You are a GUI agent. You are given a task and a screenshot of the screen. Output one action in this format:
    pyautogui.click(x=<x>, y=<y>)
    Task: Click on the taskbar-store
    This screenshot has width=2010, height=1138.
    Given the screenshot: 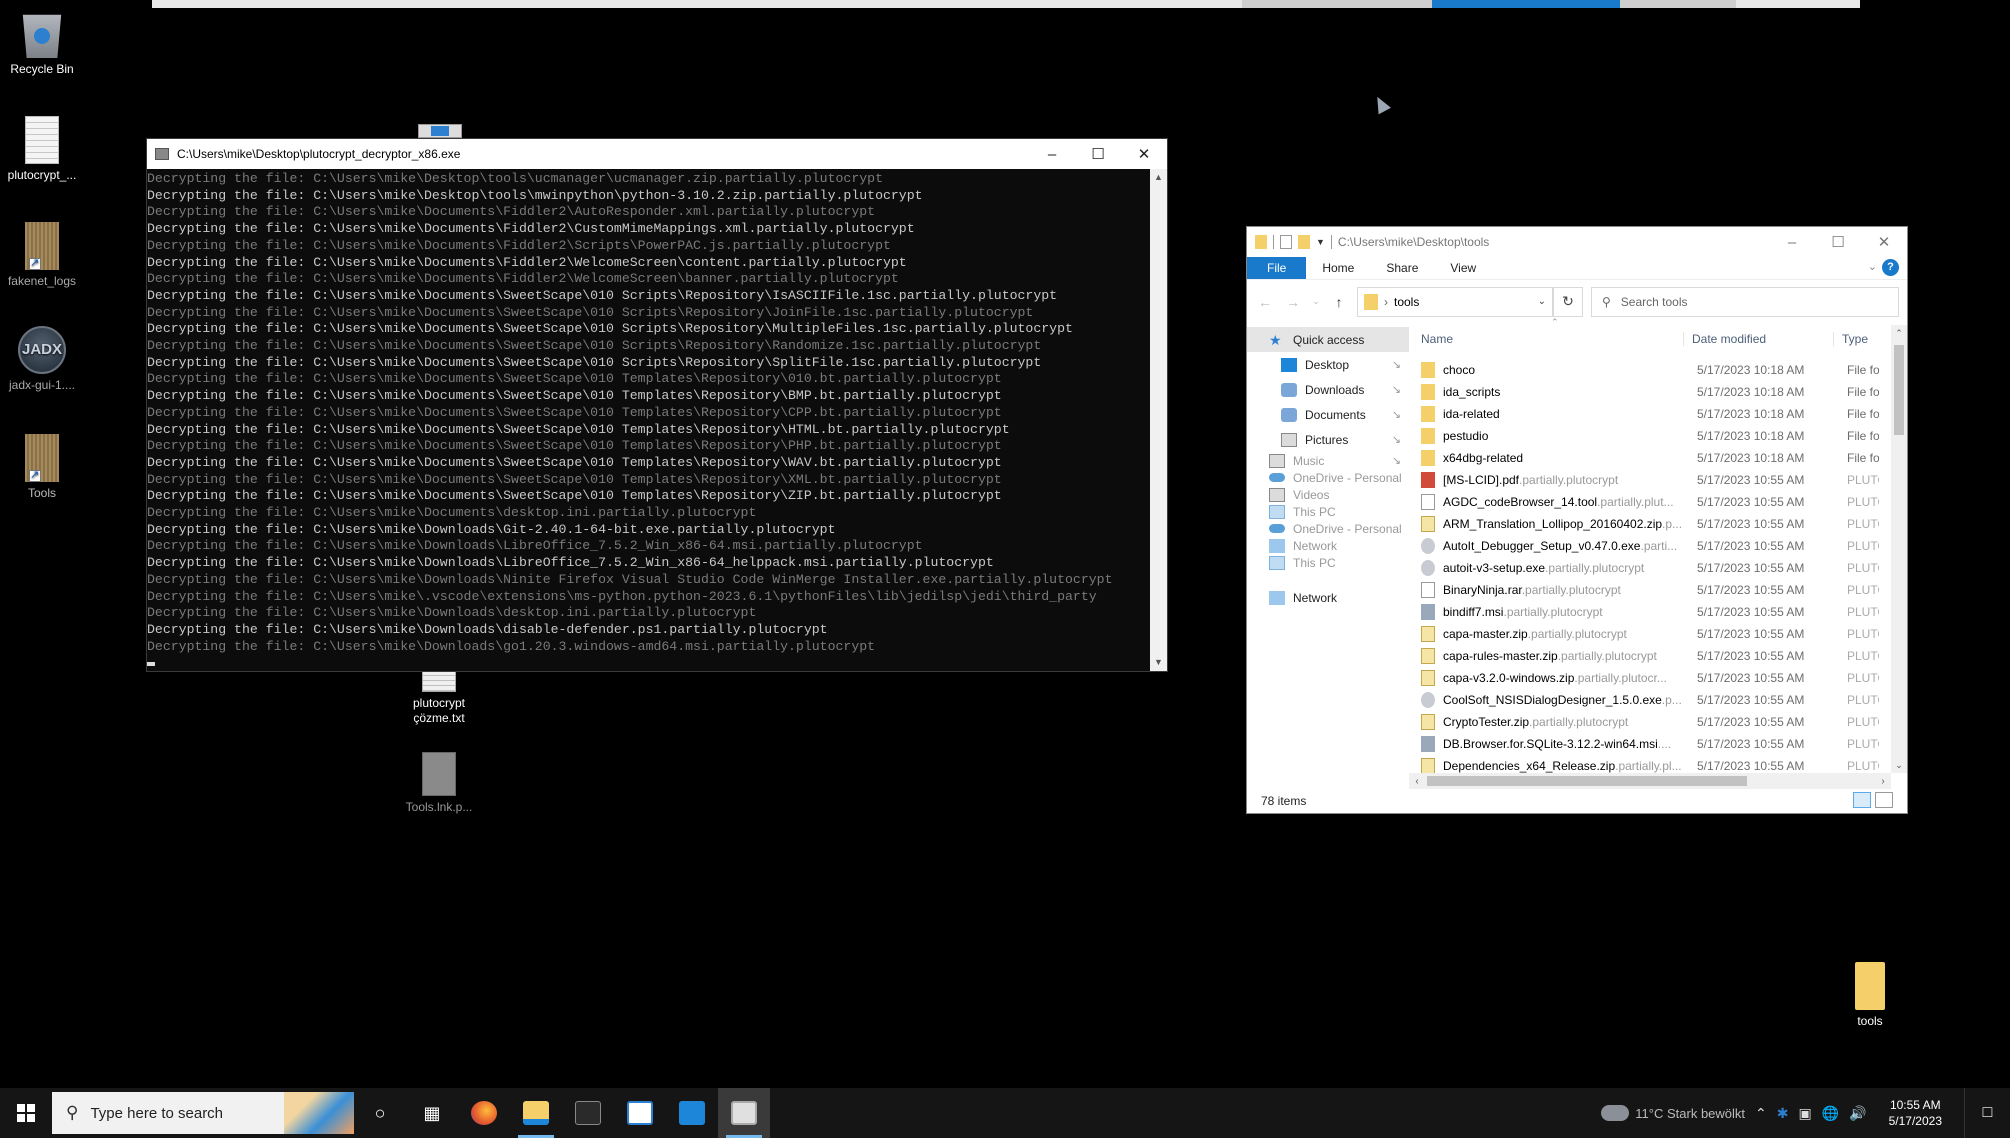 What is the action you would take?
    pyautogui.click(x=640, y=1113)
    